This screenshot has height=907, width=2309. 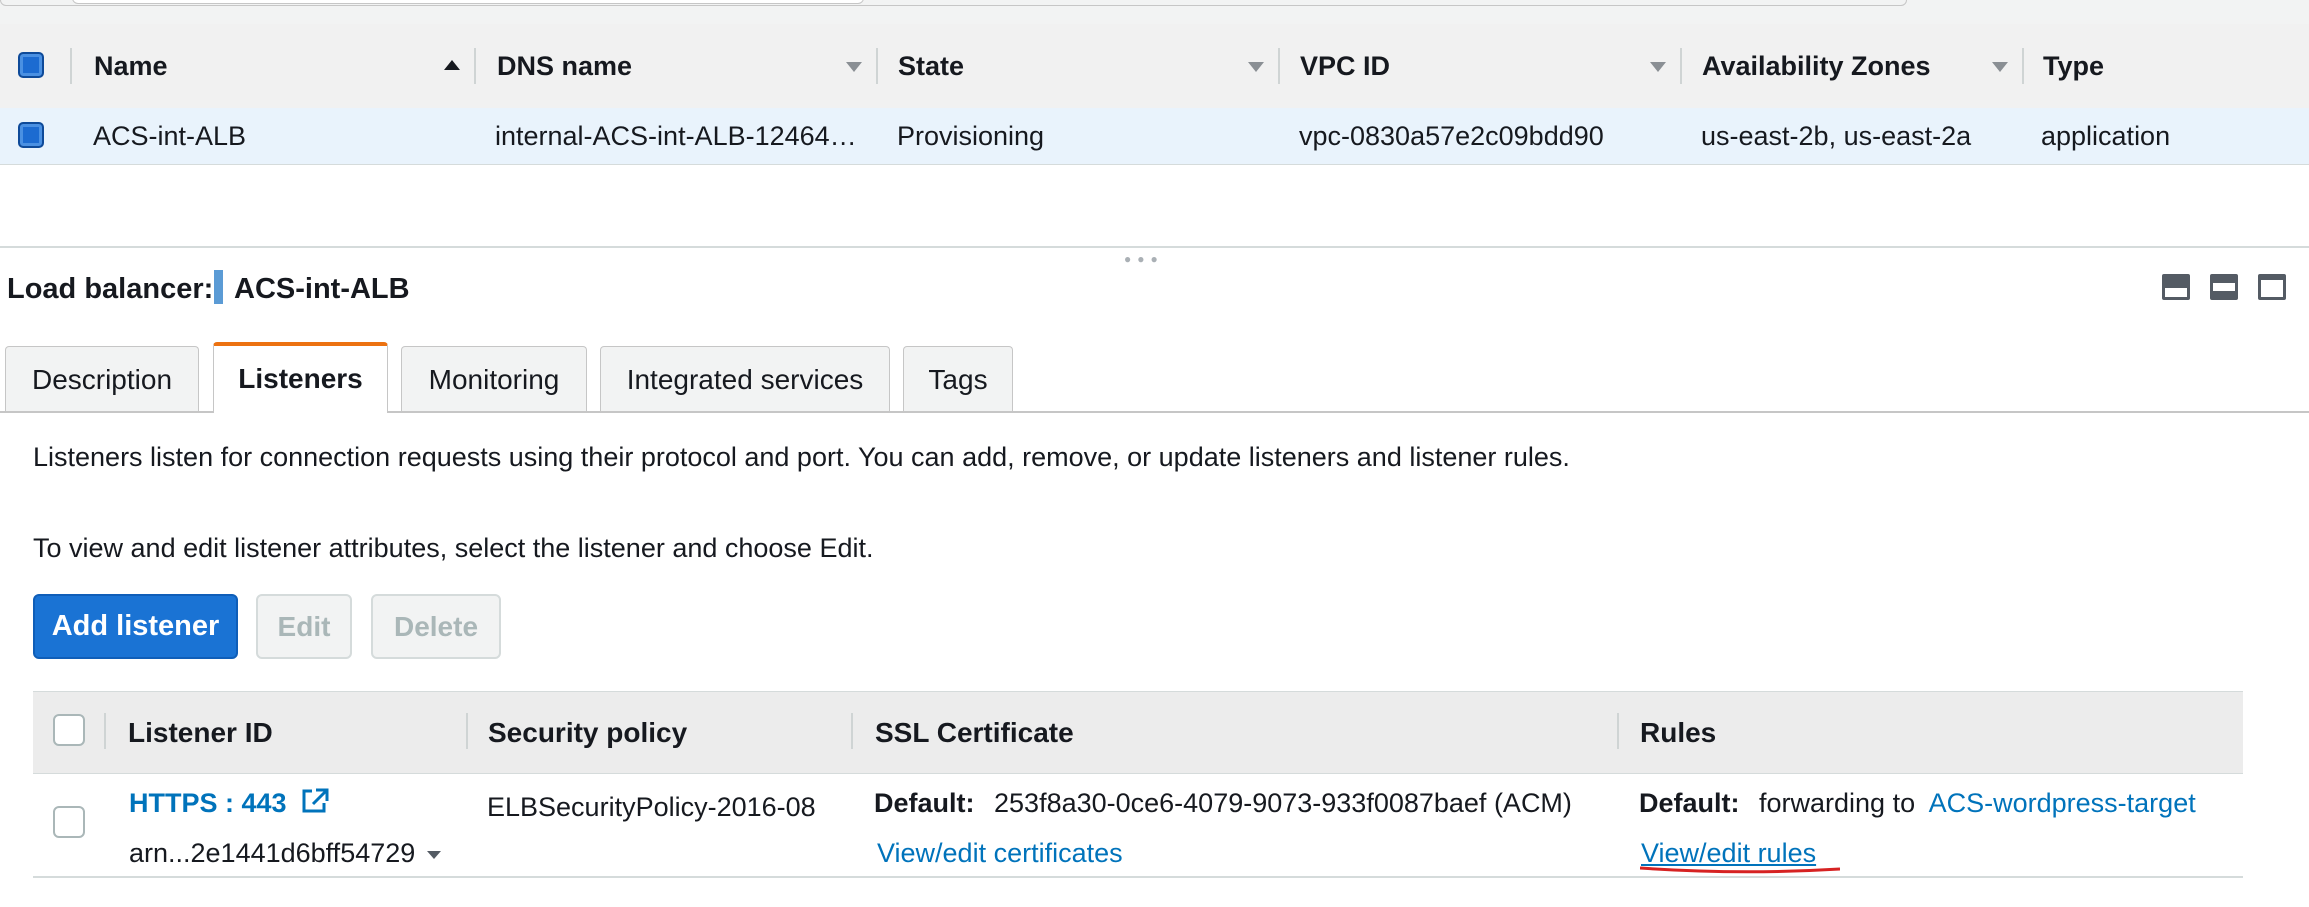 I want to click on load-balancers-table-header, so click(x=1154, y=66).